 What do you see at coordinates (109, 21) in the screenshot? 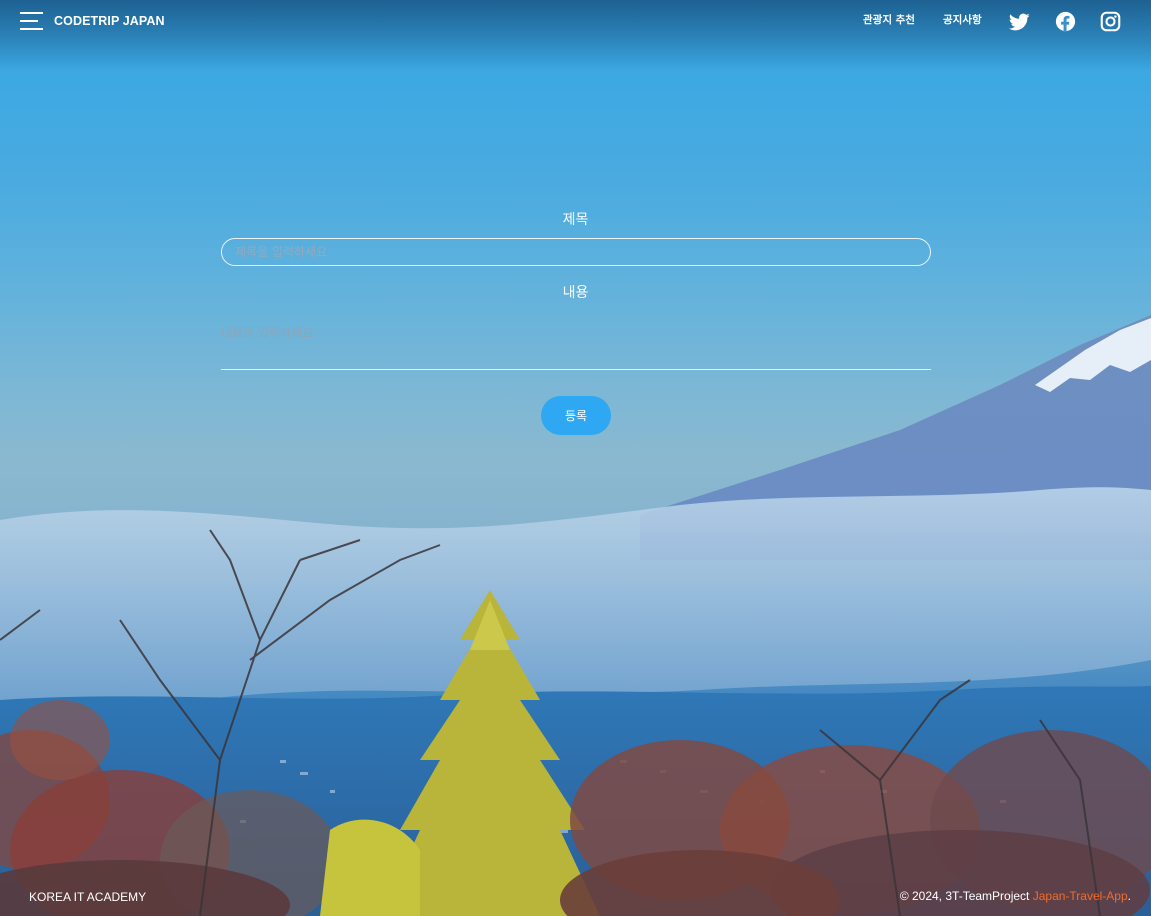
I see `brand-logo-text: CODETRIP JAPAN` at bounding box center [109, 21].